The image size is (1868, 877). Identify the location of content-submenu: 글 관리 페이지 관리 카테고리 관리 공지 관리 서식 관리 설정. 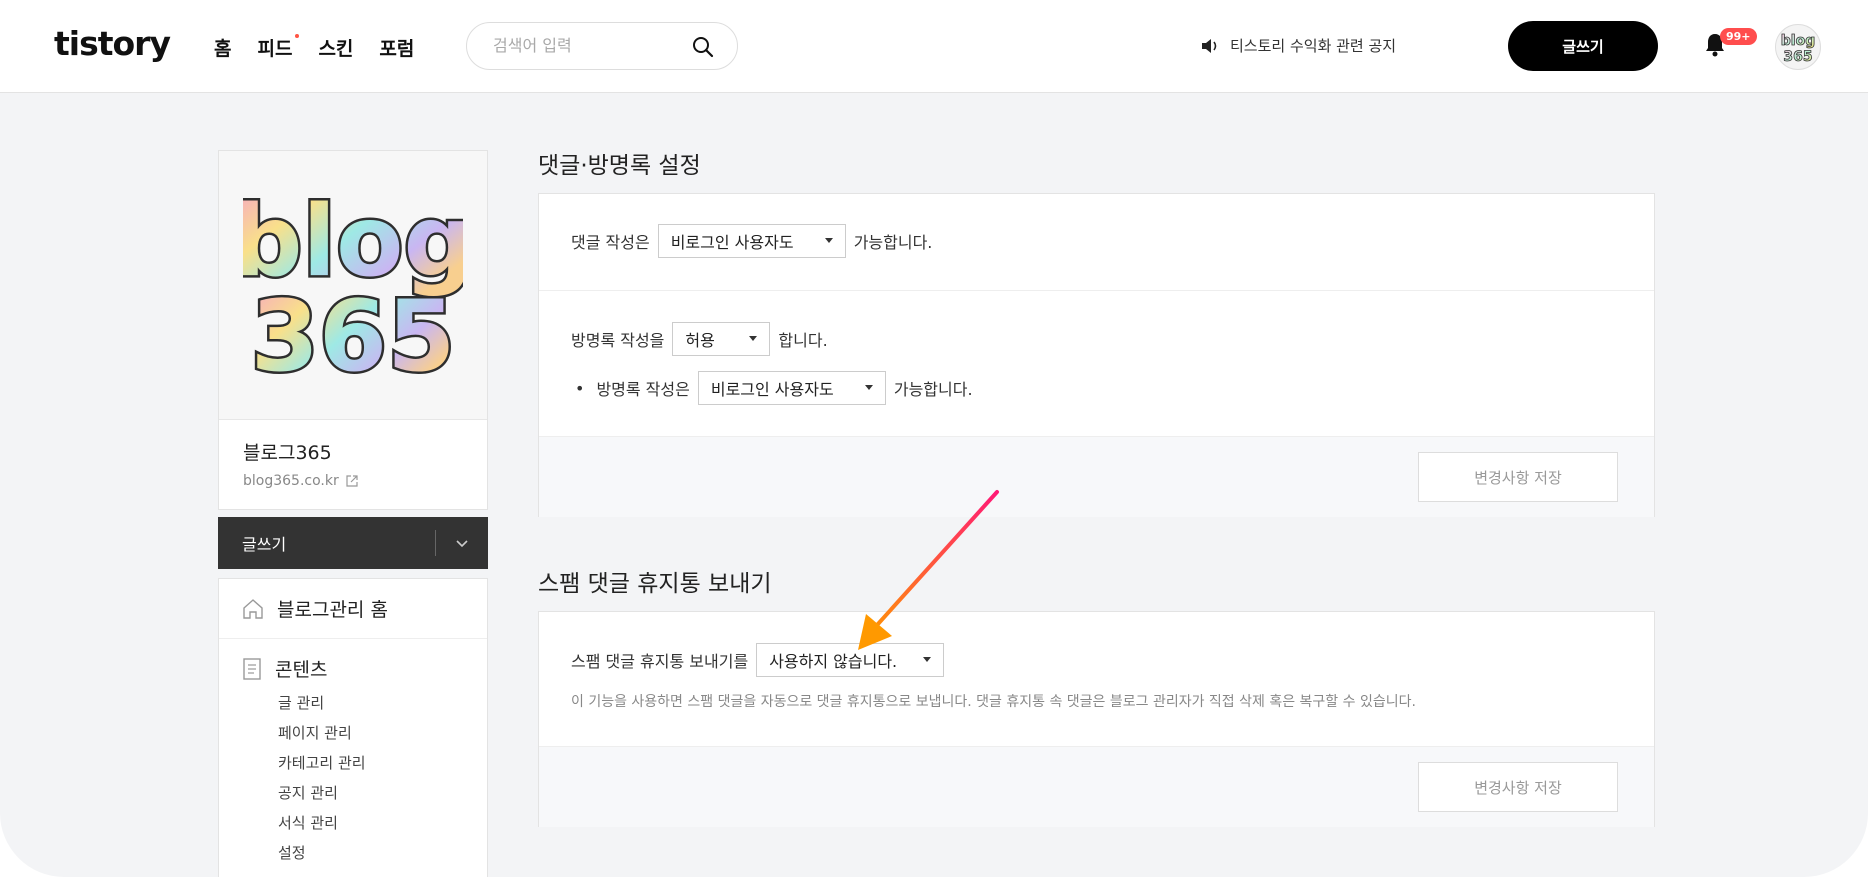
(353, 778).